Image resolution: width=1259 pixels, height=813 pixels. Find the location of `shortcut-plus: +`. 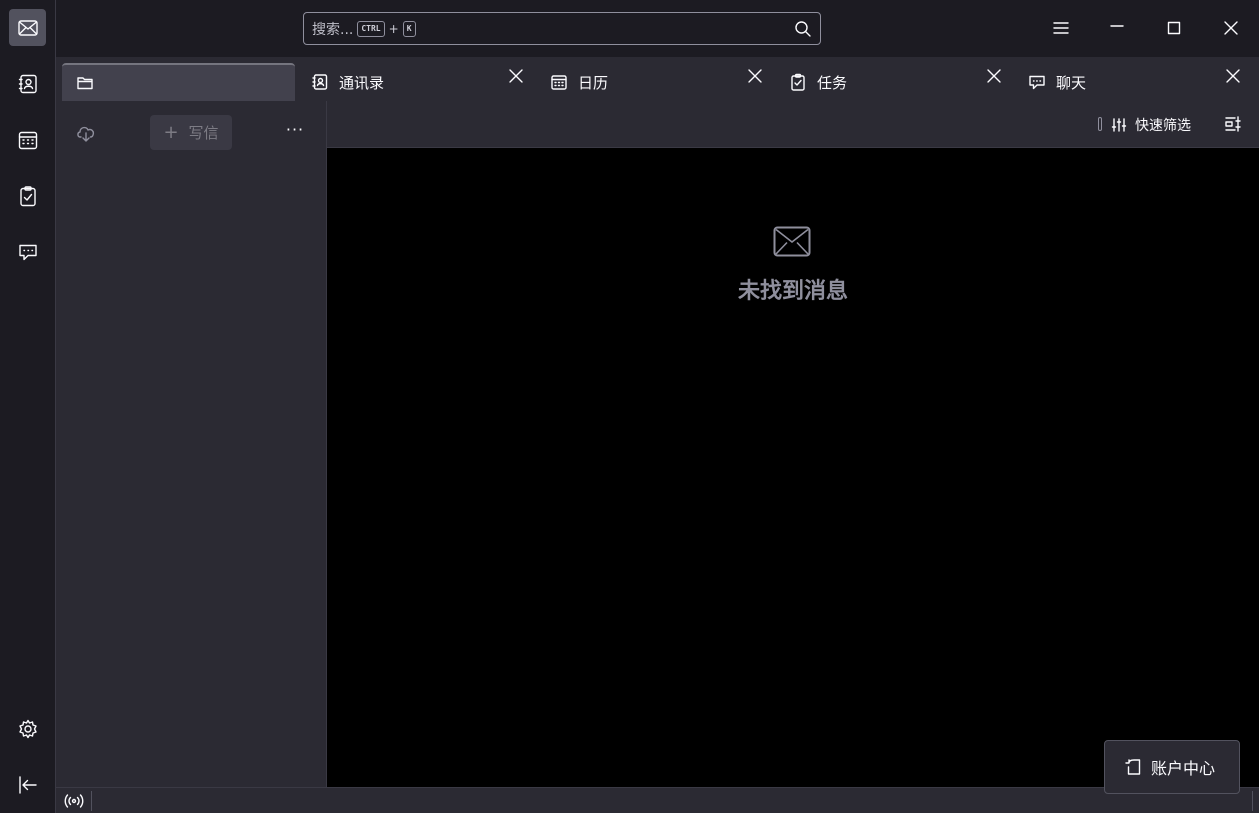

shortcut-plus: + is located at coordinates (393, 28).